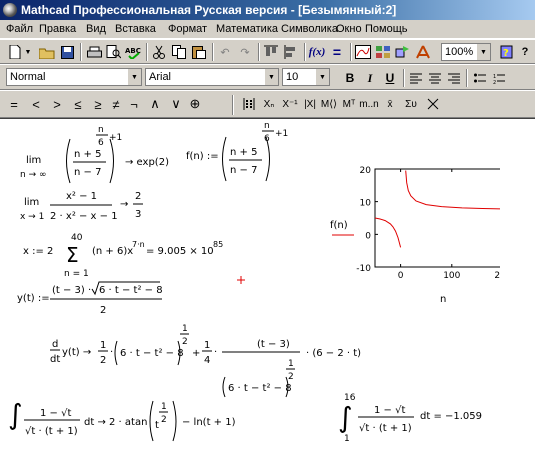 The height and width of the screenshot is (449, 535). Describe the element at coordinates (225, 52) in the screenshot. I see `undo-icon: ↶` at that location.